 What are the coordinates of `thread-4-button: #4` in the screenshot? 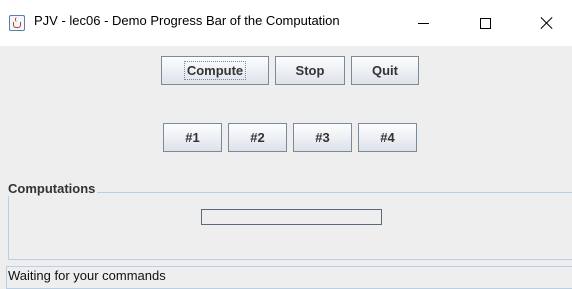 It's located at (387, 137).